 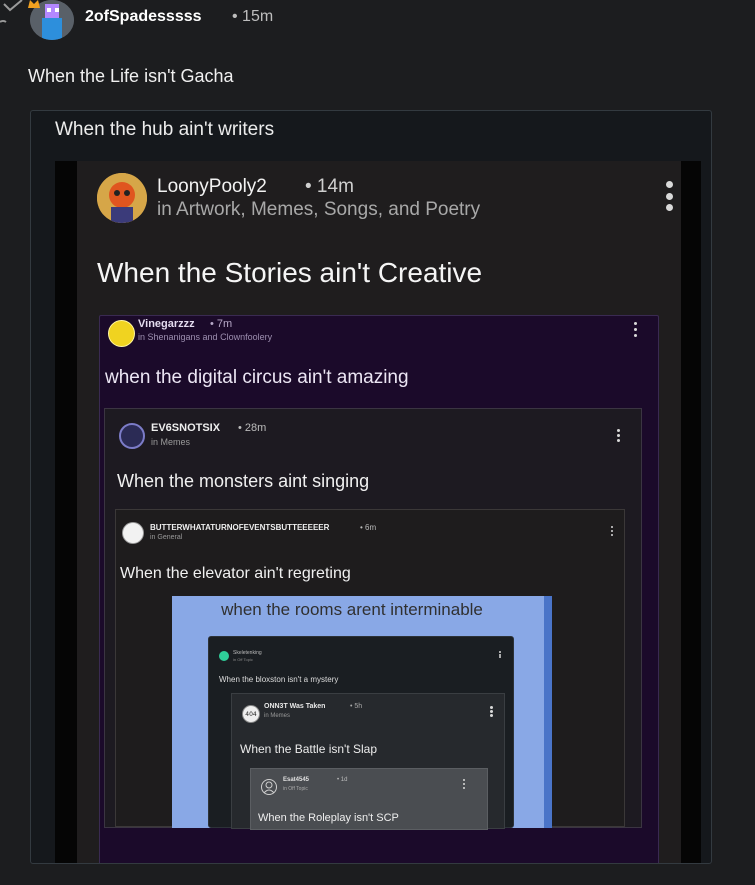 What do you see at coordinates (548, 712) in the screenshot?
I see `image-edge` at bounding box center [548, 712].